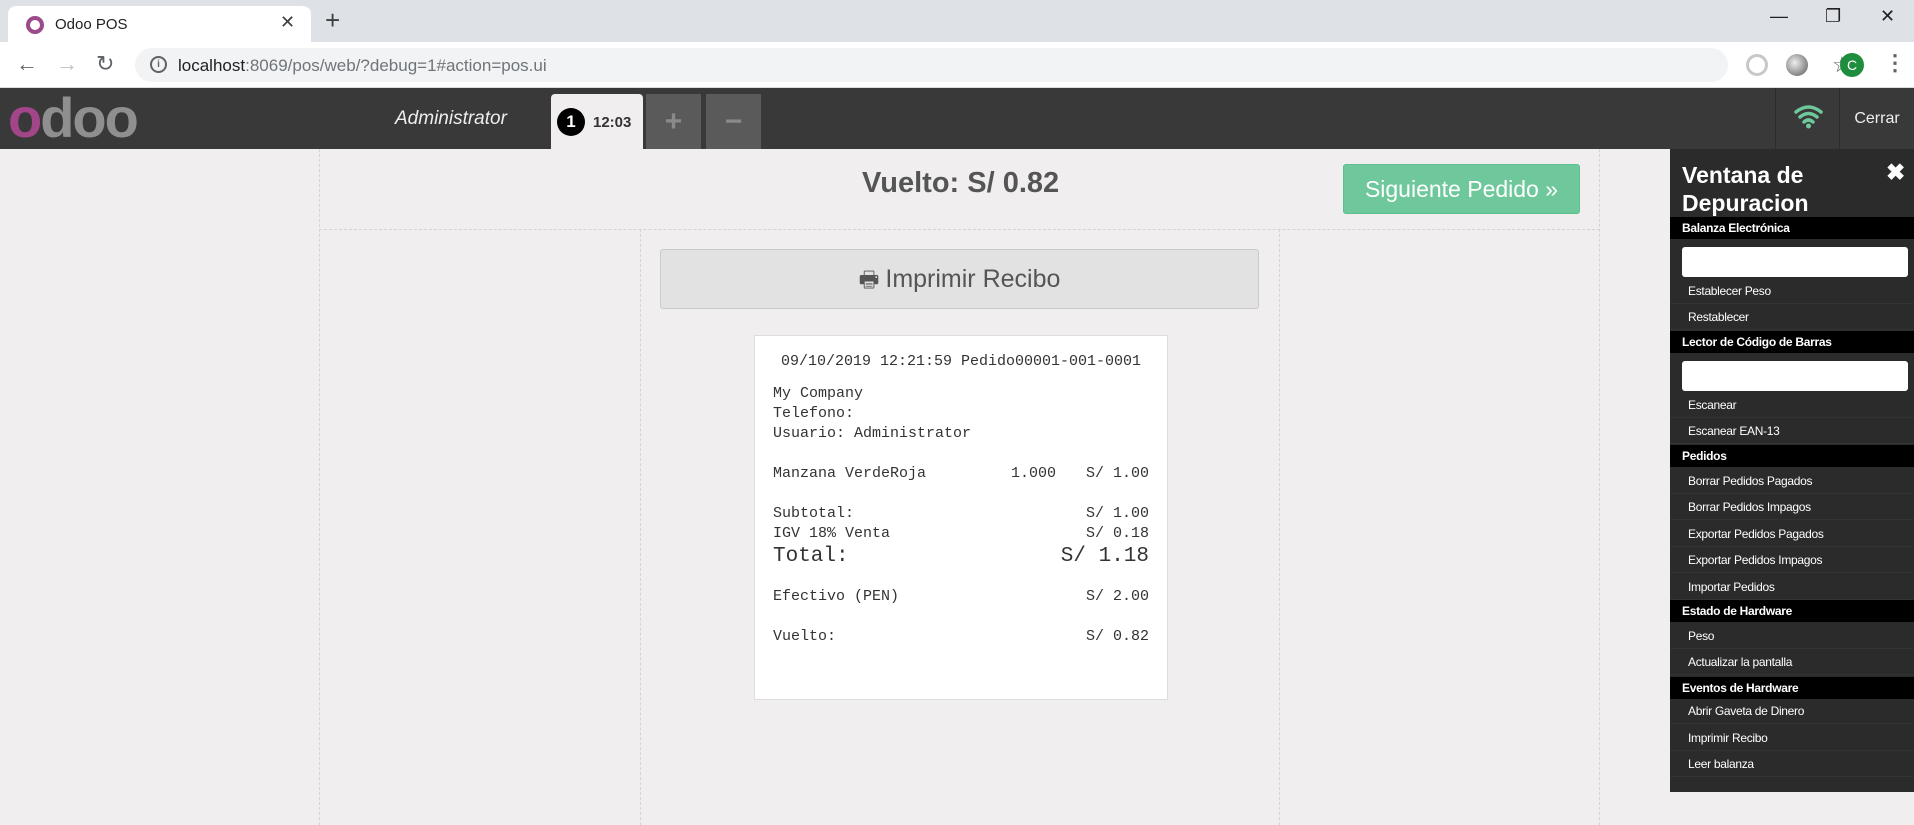 The width and height of the screenshot is (1914, 825). Describe the element at coordinates (451, 119) in the screenshot. I see `cashier-name: Administrator` at that location.